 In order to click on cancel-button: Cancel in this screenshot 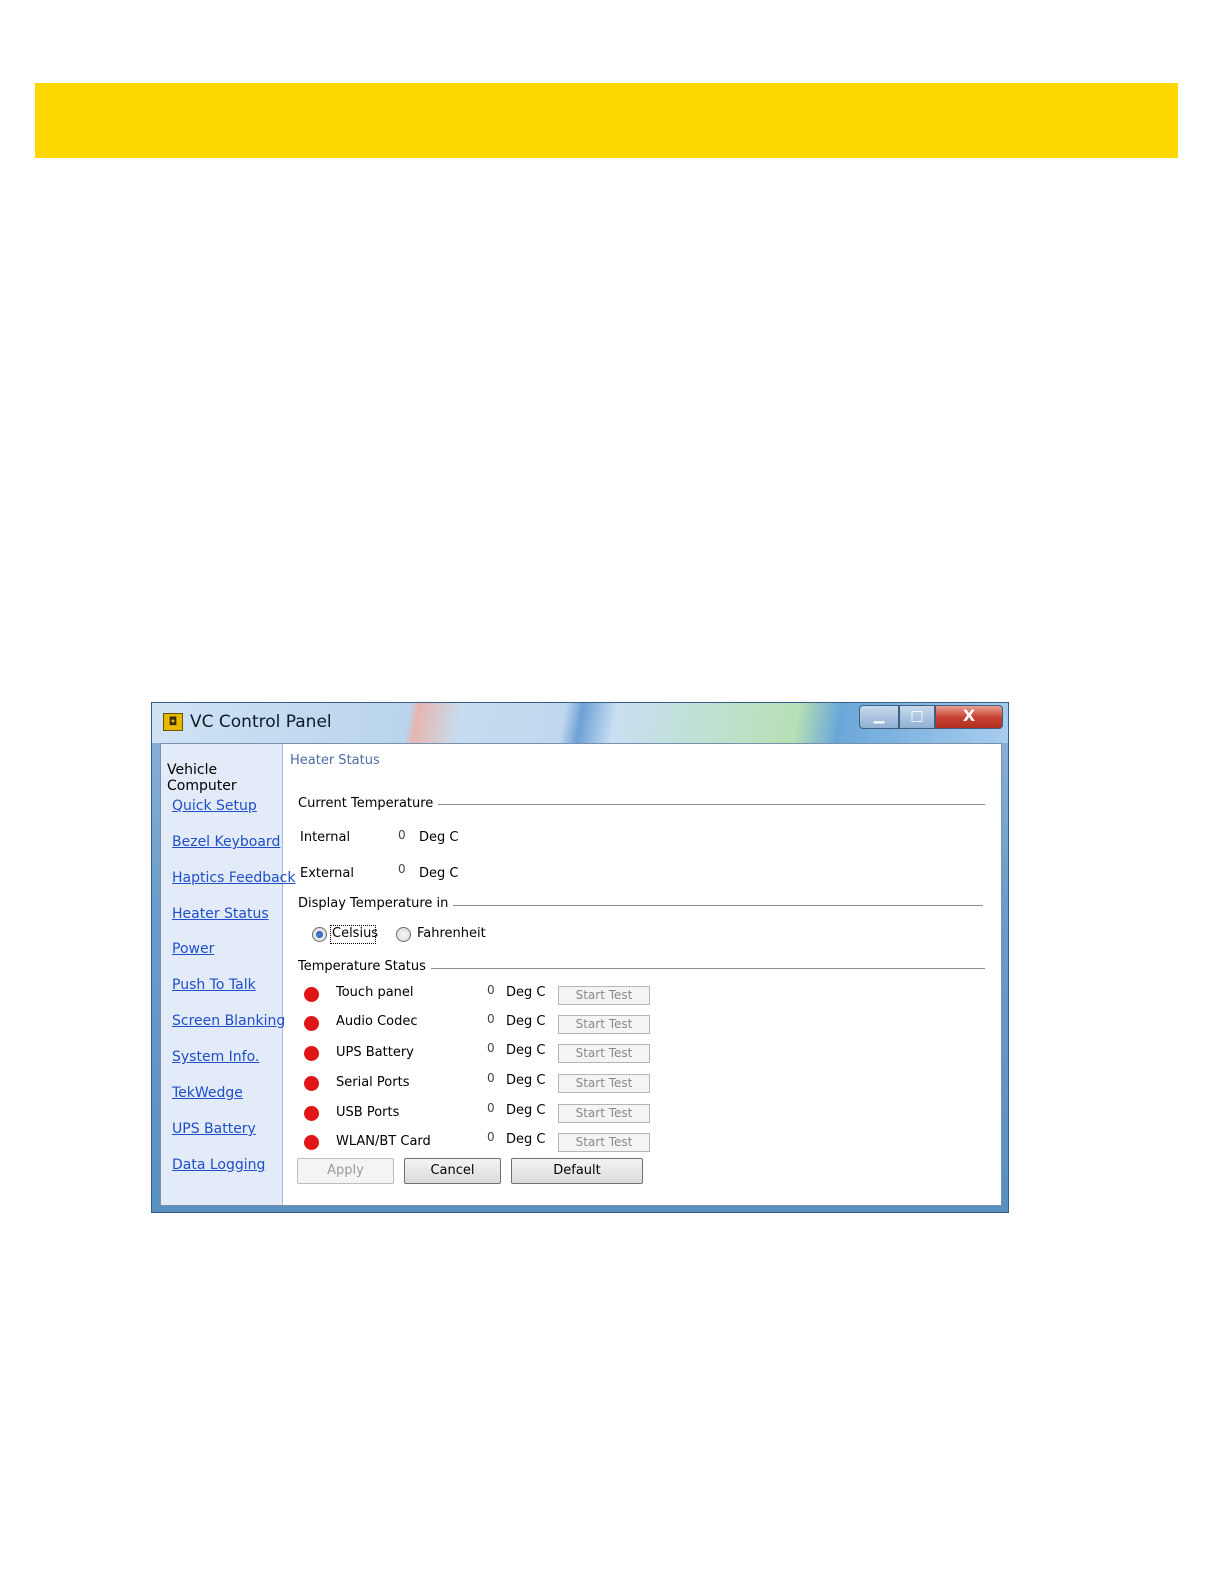, I will do `click(452, 1171)`.